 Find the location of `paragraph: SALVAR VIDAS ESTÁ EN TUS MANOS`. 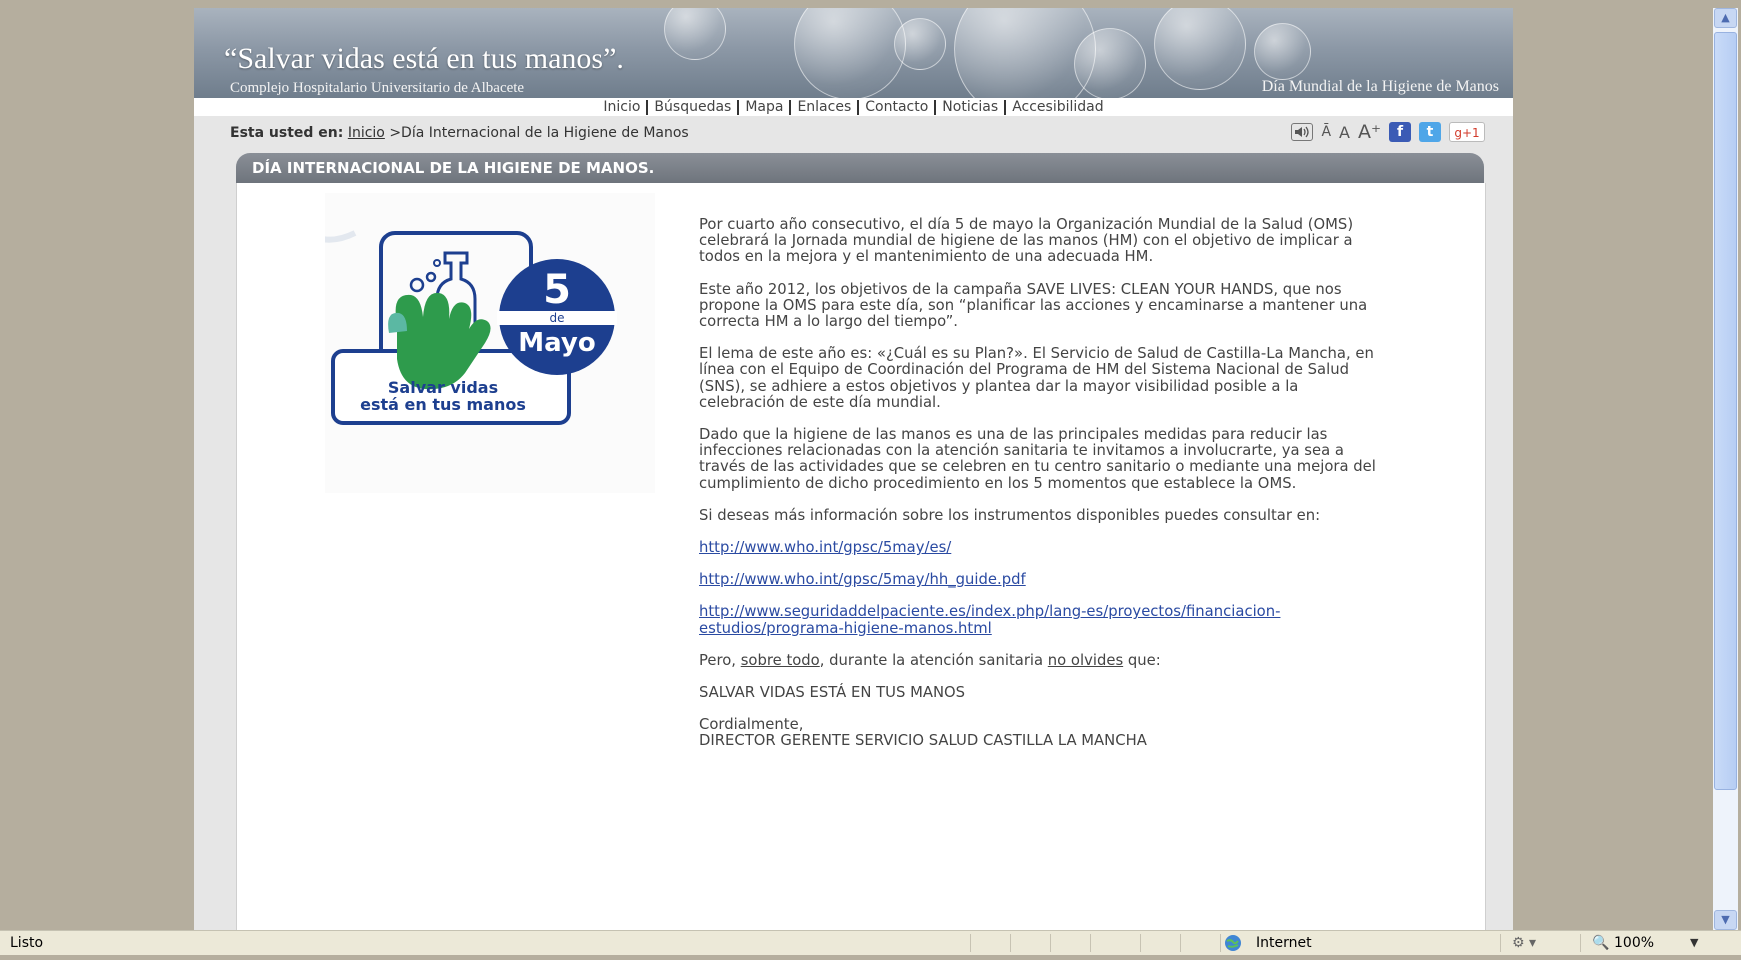

paragraph: SALVAR VIDAS ESTÁ EN TUS MANOS is located at coordinates (832, 693).